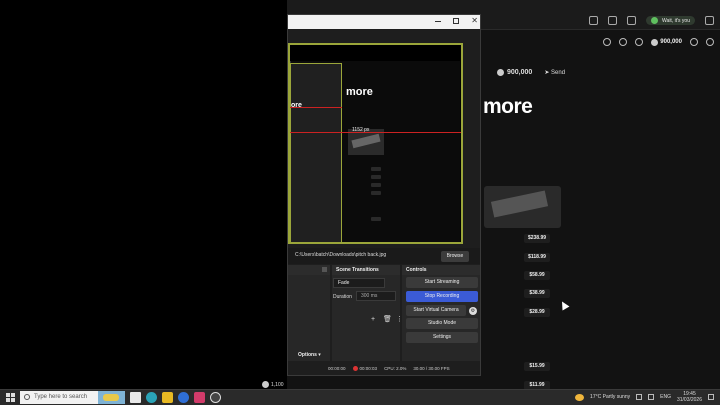 The height and width of the screenshot is (405, 720). I want to click on account-icon, so click(710, 42).